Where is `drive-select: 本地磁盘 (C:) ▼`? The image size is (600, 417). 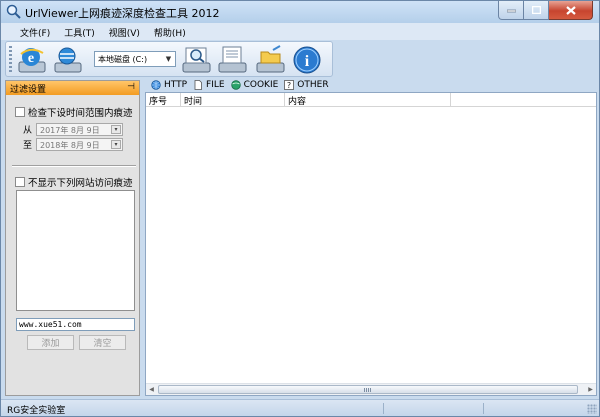
drive-select: 本地磁盘 (C:) ▼ is located at coordinates (135, 59).